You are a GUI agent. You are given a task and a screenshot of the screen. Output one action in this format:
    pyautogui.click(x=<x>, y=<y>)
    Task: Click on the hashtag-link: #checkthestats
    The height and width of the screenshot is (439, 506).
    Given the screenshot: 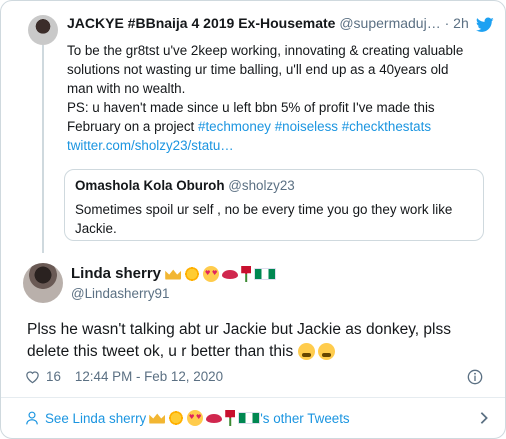 What is the action you would take?
    pyautogui.click(x=386, y=126)
    